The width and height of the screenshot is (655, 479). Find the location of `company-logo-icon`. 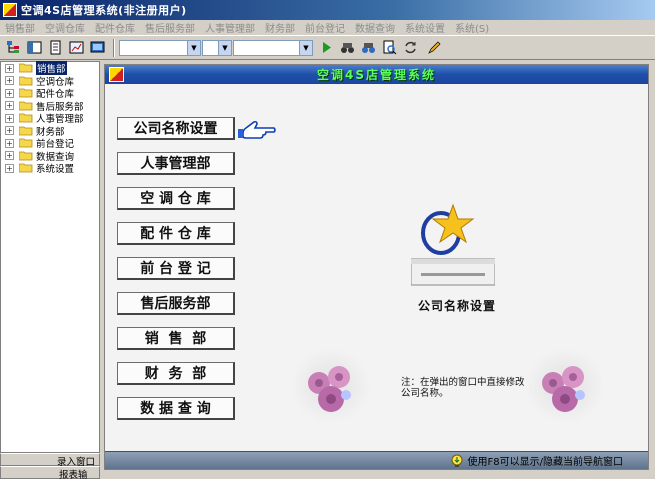

company-logo-icon is located at coordinates (453, 244).